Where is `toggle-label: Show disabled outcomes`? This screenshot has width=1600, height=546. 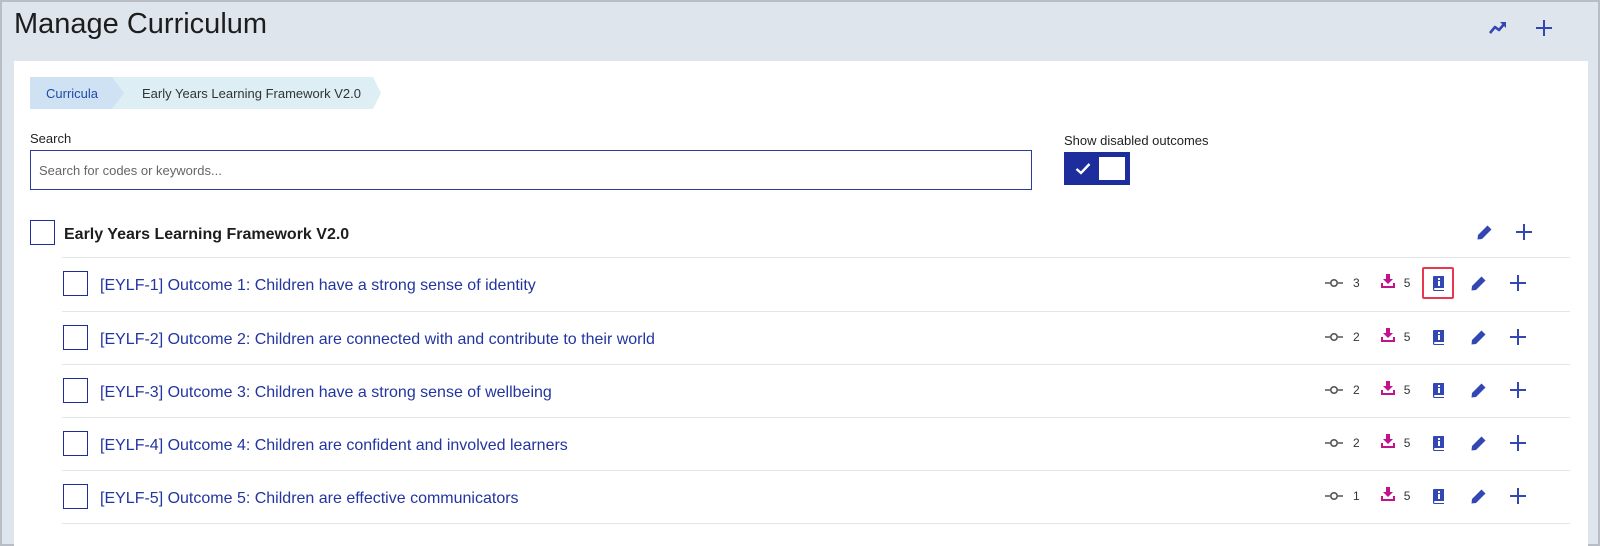 toggle-label: Show disabled outcomes is located at coordinates (1136, 140).